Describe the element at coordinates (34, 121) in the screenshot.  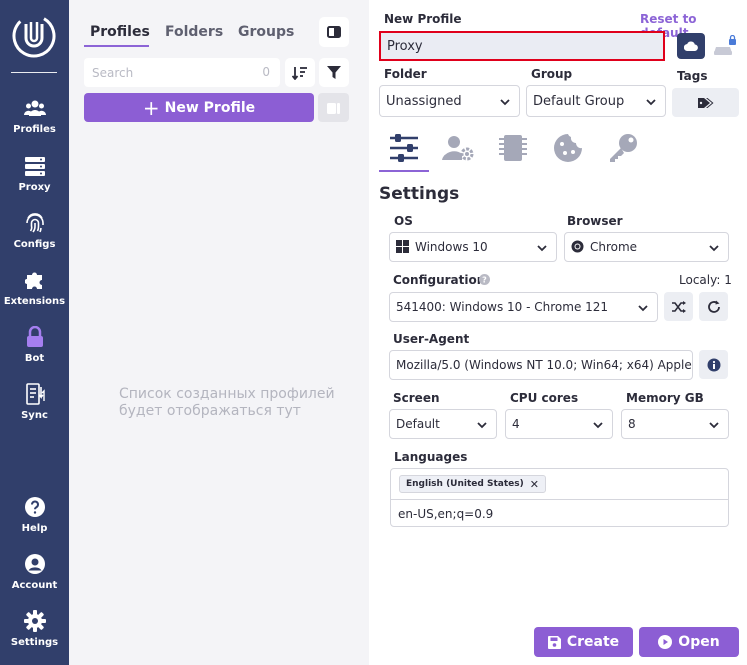
I see `sidebar-item-profiles: Profiles` at that location.